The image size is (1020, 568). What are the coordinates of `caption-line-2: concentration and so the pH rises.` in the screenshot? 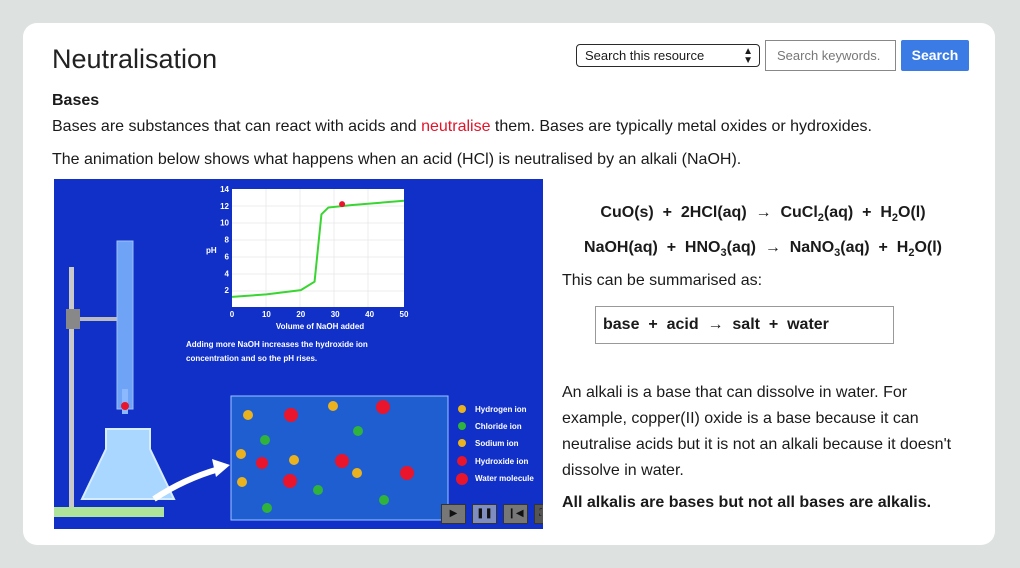 It's located at (251, 358).